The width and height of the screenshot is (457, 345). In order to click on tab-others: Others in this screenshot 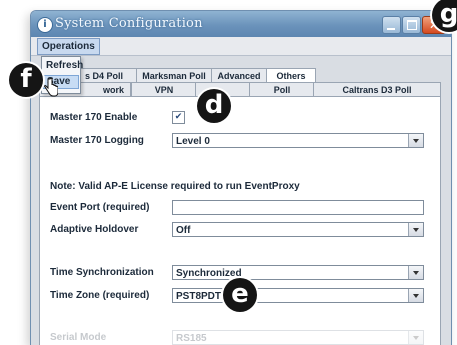, I will do `click(291, 75)`.